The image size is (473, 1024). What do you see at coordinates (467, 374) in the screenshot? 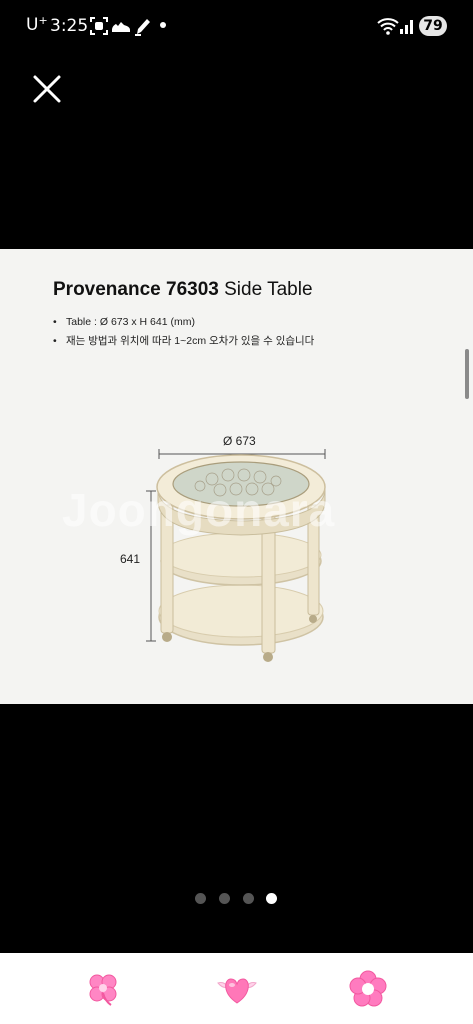
I see `scrollbar` at bounding box center [467, 374].